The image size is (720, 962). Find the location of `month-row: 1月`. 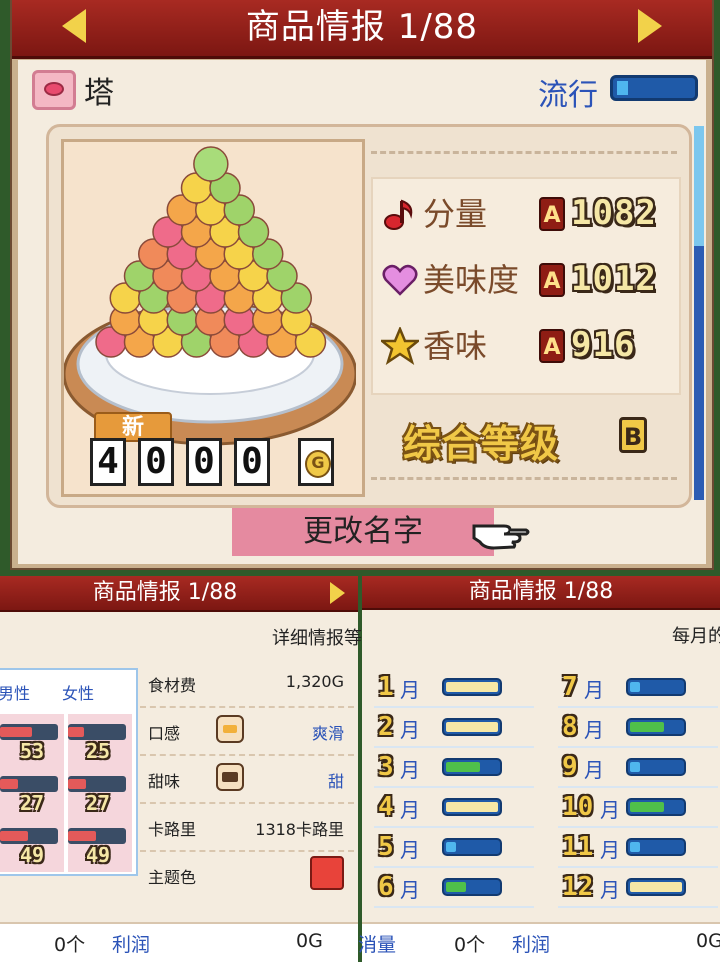

month-row: 1月 is located at coordinates (454, 689).